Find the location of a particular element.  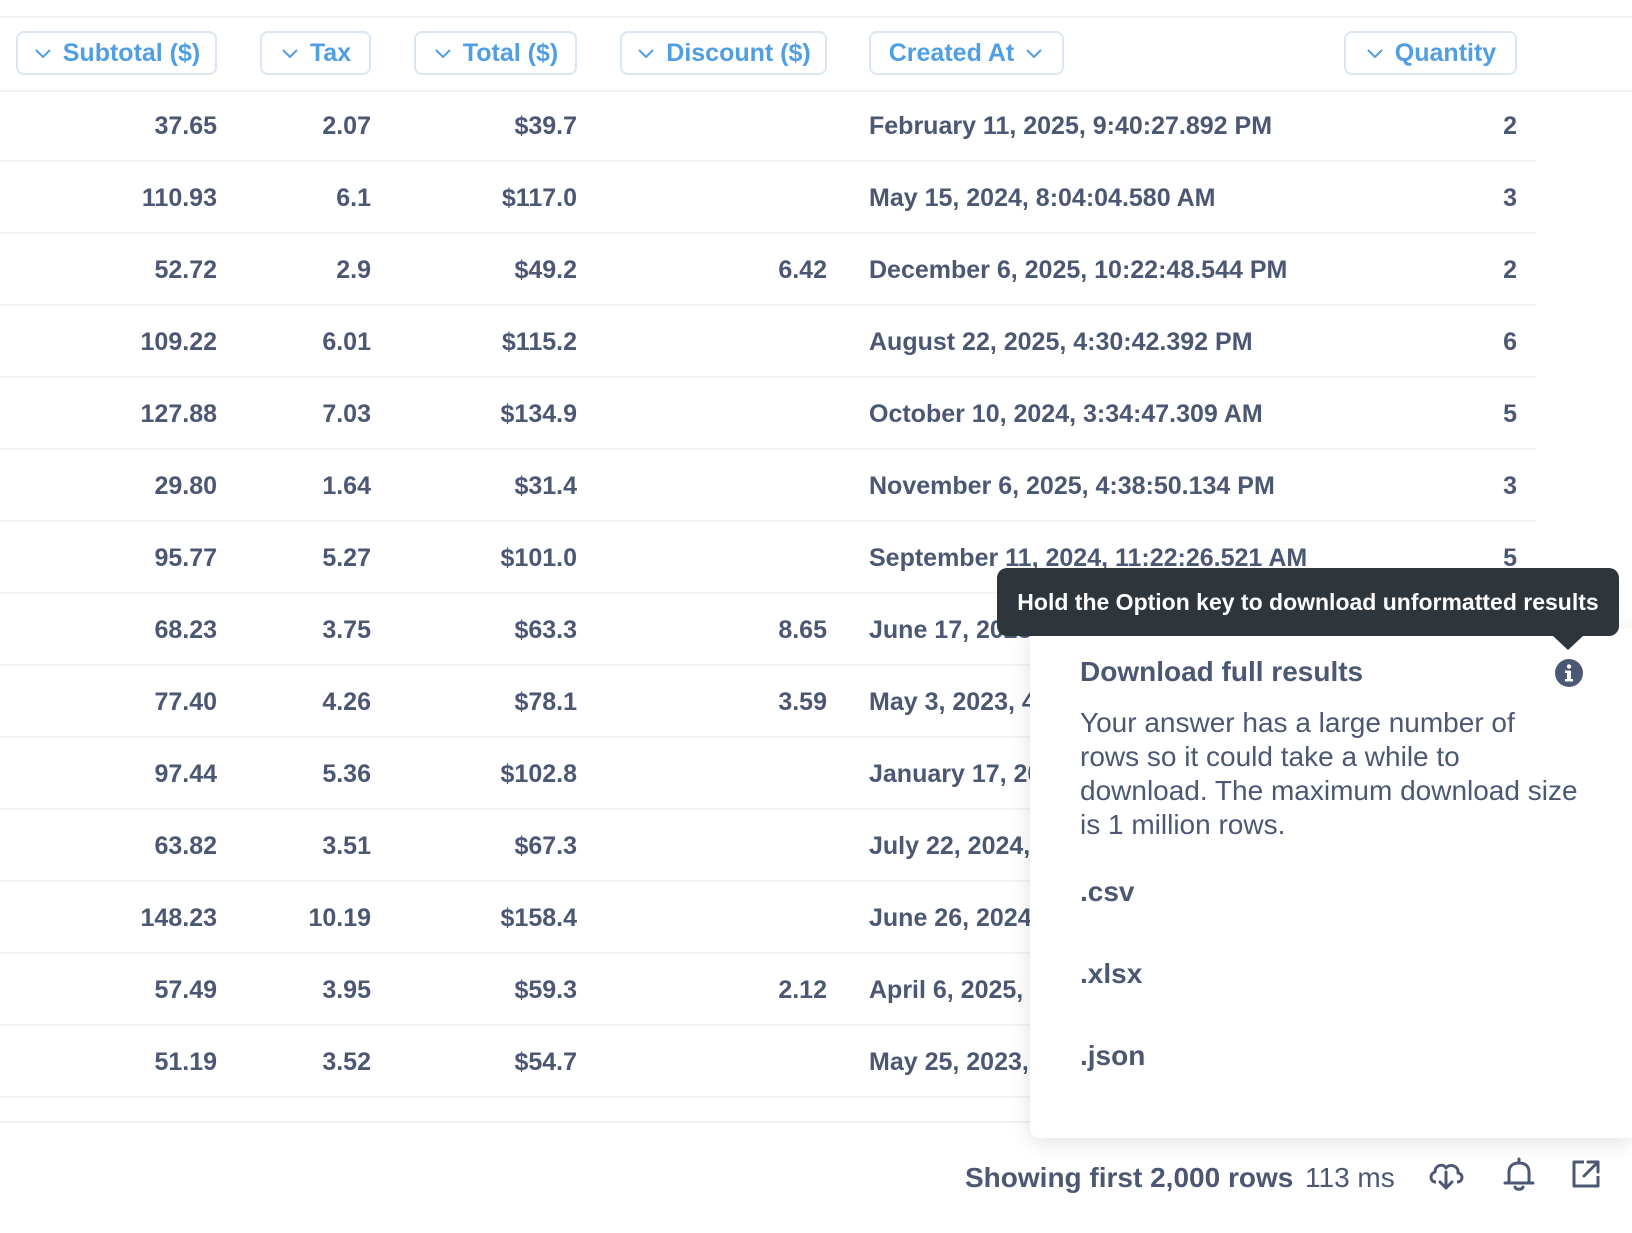

cell-discount: 6.42 is located at coordinates (802, 270).